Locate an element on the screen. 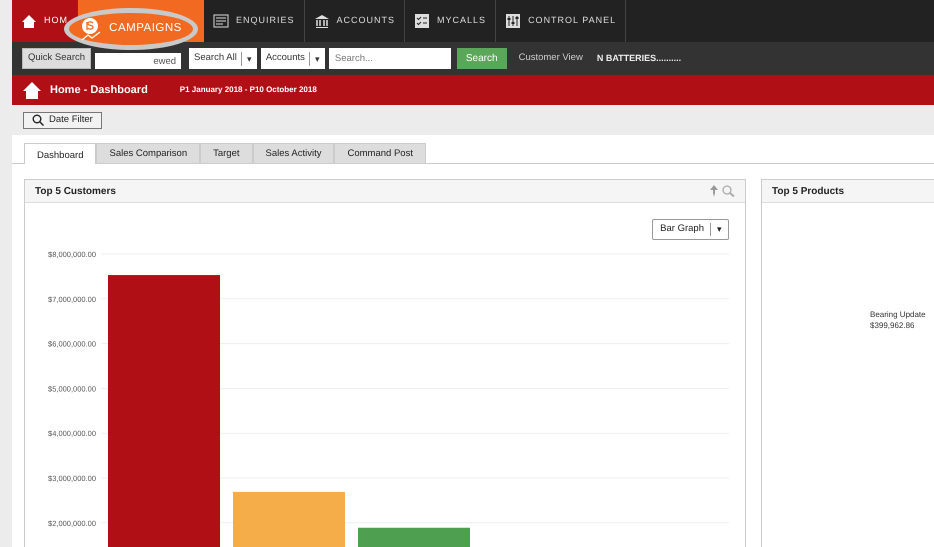 This screenshot has height=547, width=934. page-title: Home - Dashboard is located at coordinates (99, 90).